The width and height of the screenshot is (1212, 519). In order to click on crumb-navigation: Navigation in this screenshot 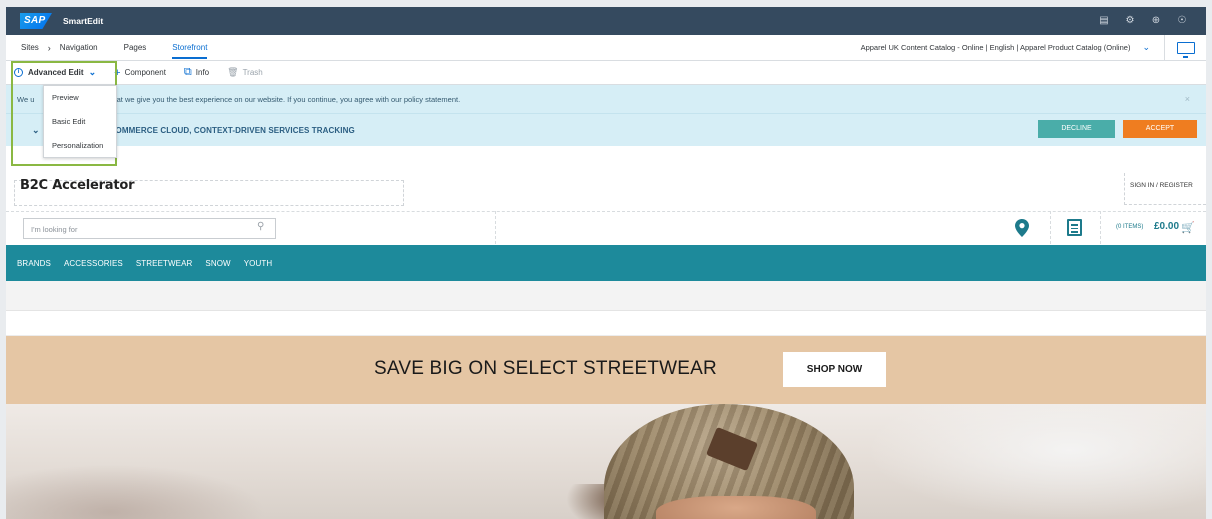, I will do `click(79, 47)`.